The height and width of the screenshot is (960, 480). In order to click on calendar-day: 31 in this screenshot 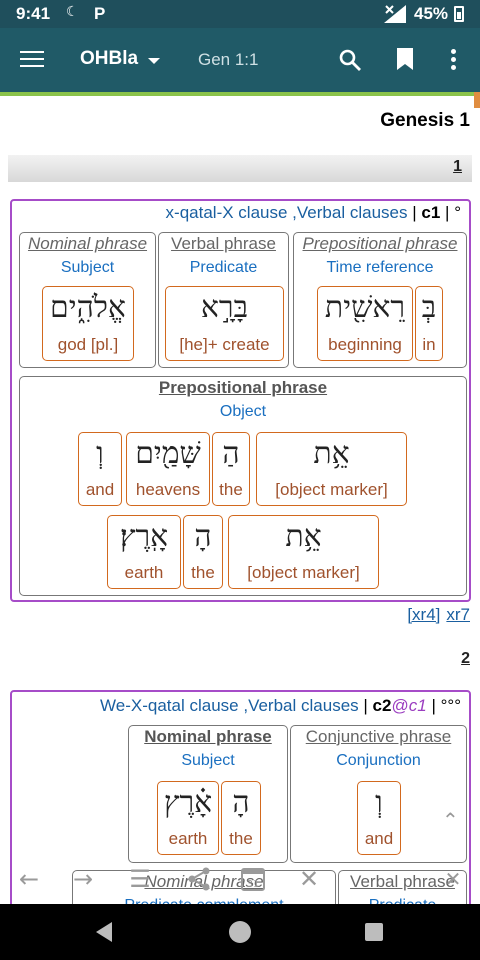, I will do `click(253, 884)`.